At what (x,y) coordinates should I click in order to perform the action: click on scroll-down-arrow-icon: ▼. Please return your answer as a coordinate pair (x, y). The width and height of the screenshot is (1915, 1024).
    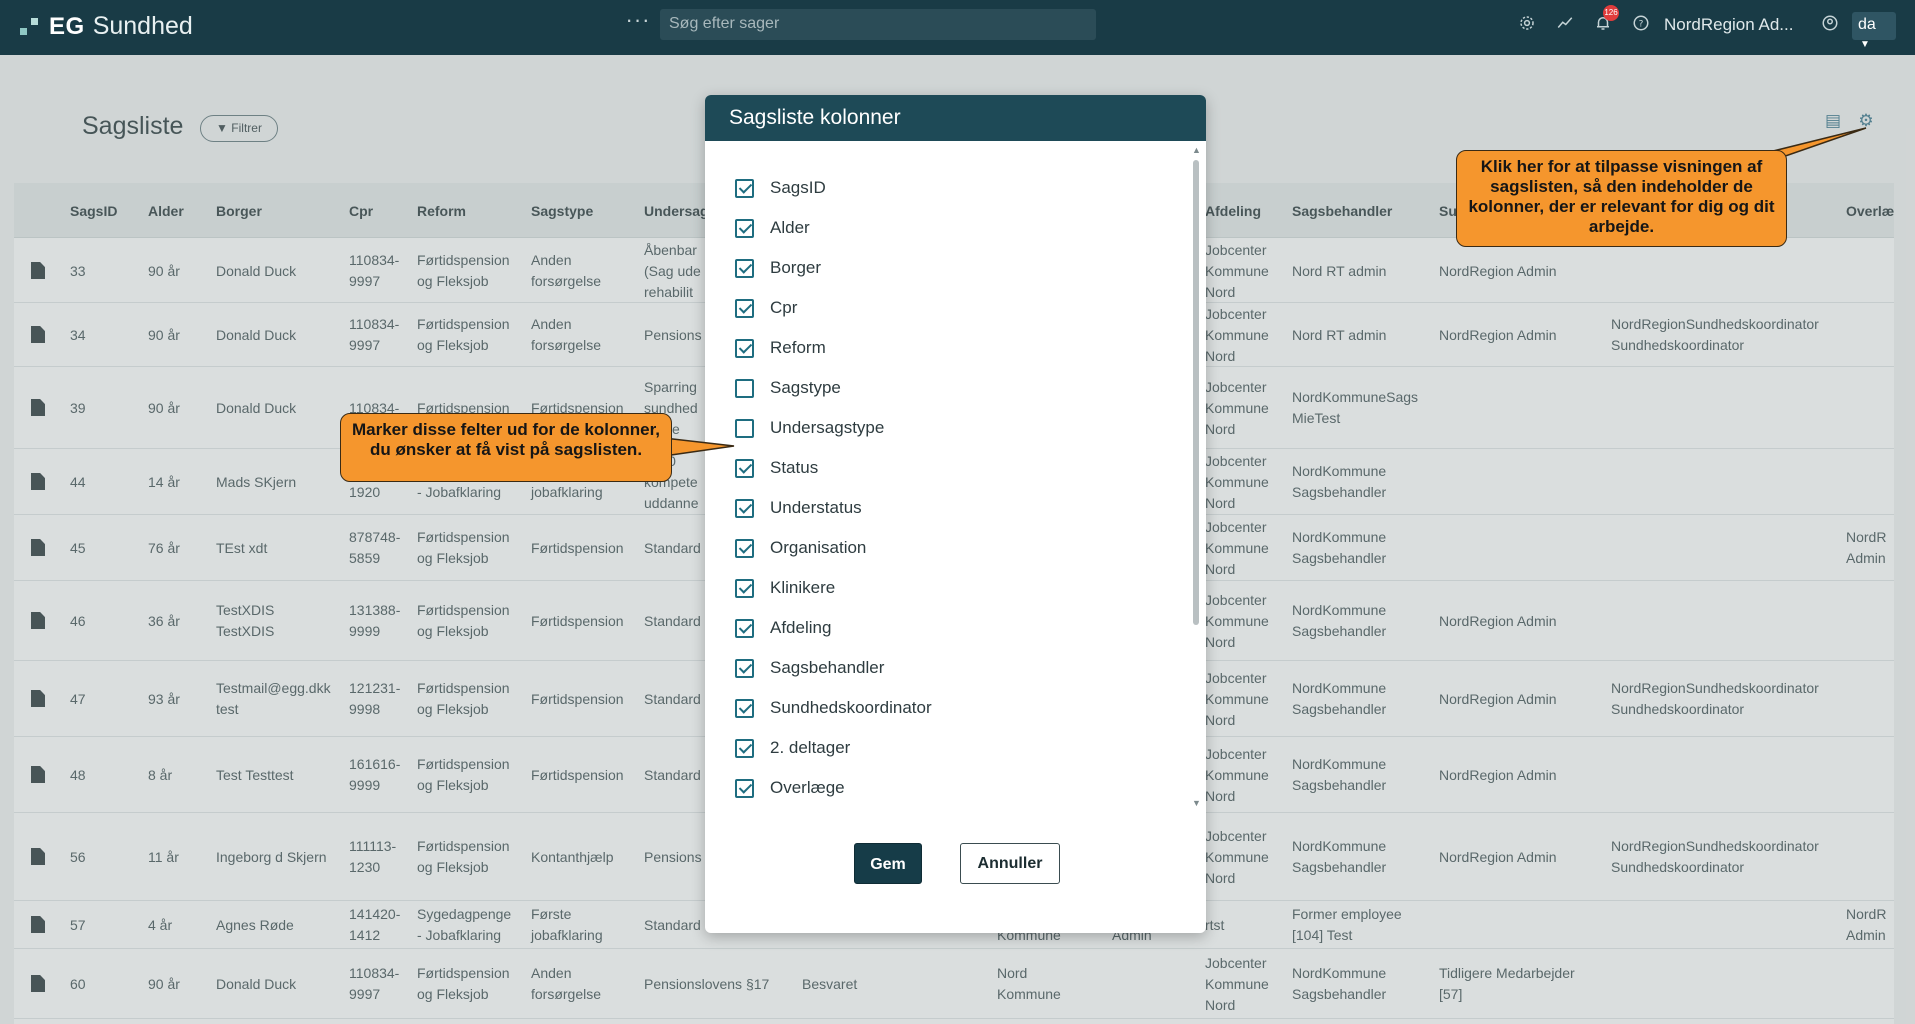
    Looking at the image, I should click on (1196, 803).